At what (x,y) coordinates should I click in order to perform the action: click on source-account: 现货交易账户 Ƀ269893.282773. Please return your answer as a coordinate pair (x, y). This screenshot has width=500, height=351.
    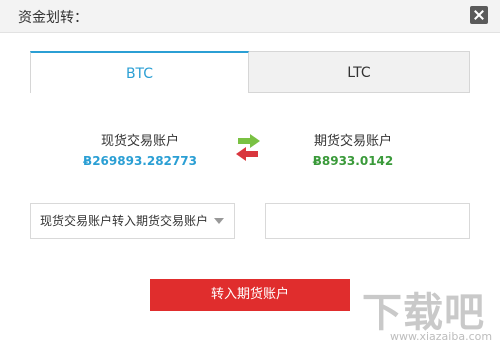
    Looking at the image, I should click on (140, 149).